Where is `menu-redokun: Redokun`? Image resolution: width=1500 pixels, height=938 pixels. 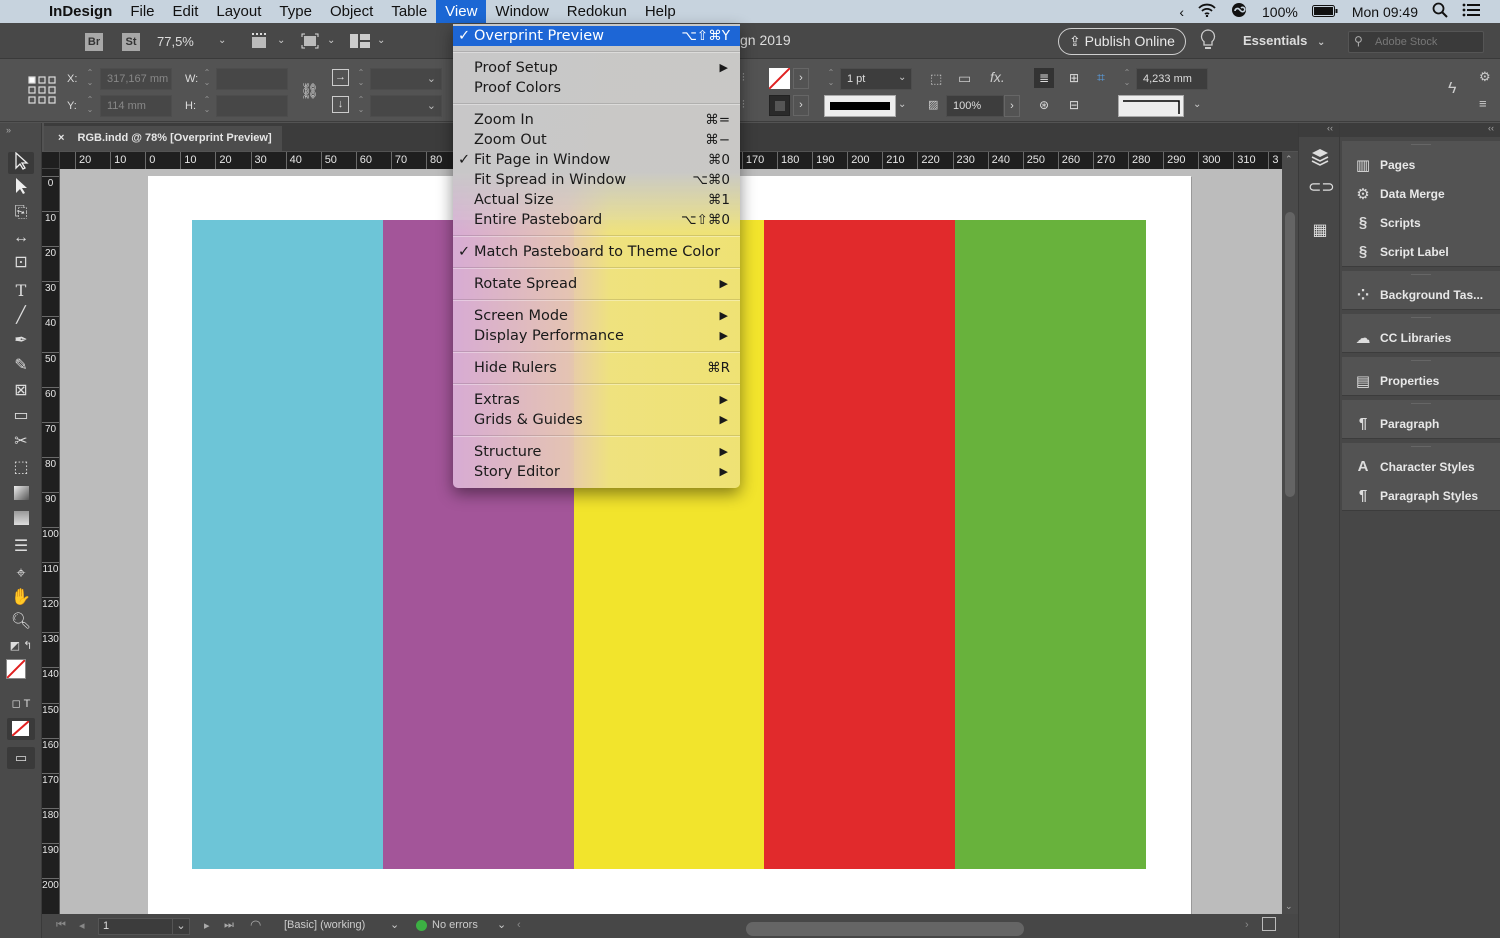
menu-redokun: Redokun is located at coordinates (597, 11).